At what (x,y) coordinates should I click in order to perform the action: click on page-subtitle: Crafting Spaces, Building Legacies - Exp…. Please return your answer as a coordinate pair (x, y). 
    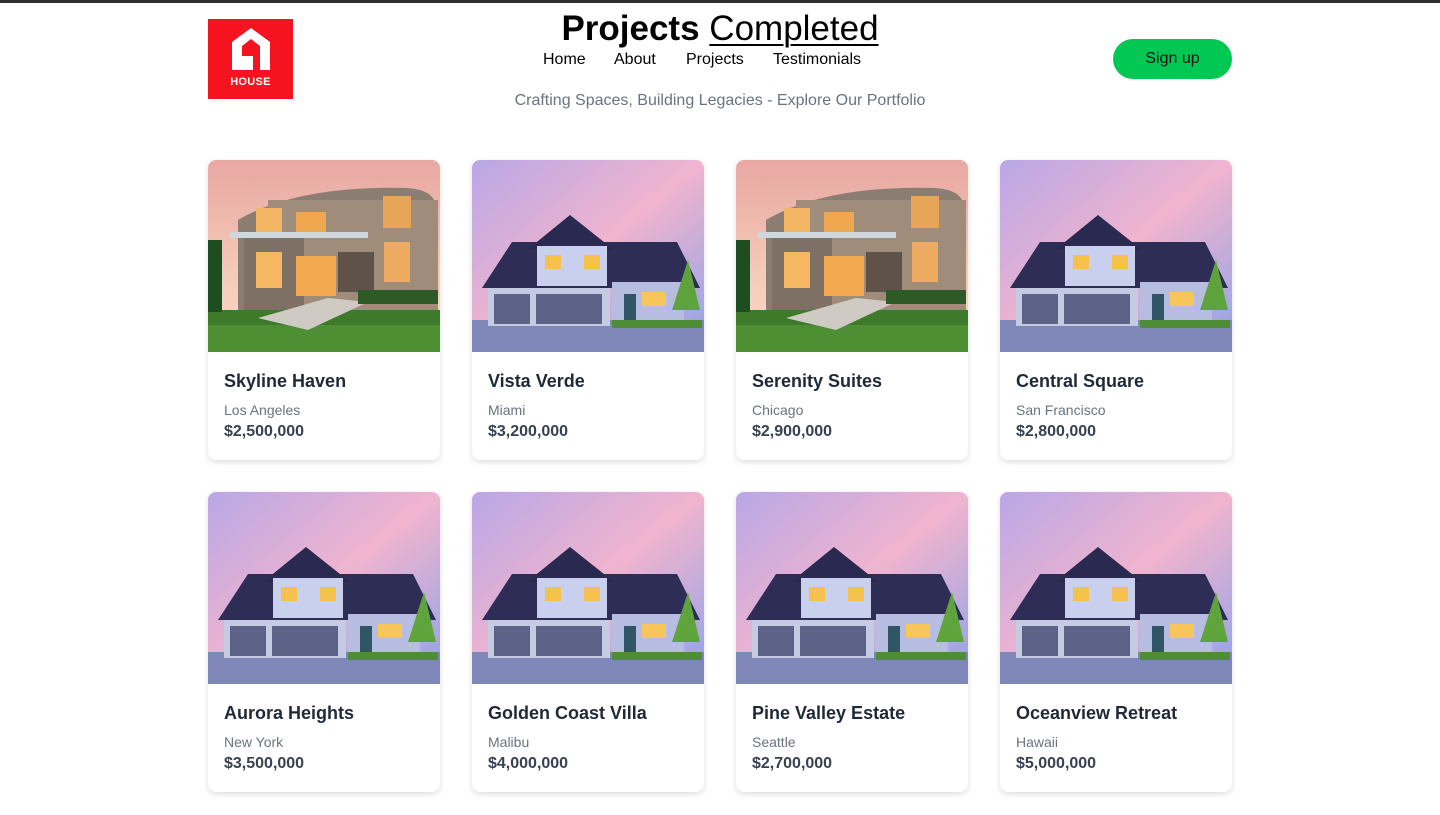
    Looking at the image, I should click on (720, 100).